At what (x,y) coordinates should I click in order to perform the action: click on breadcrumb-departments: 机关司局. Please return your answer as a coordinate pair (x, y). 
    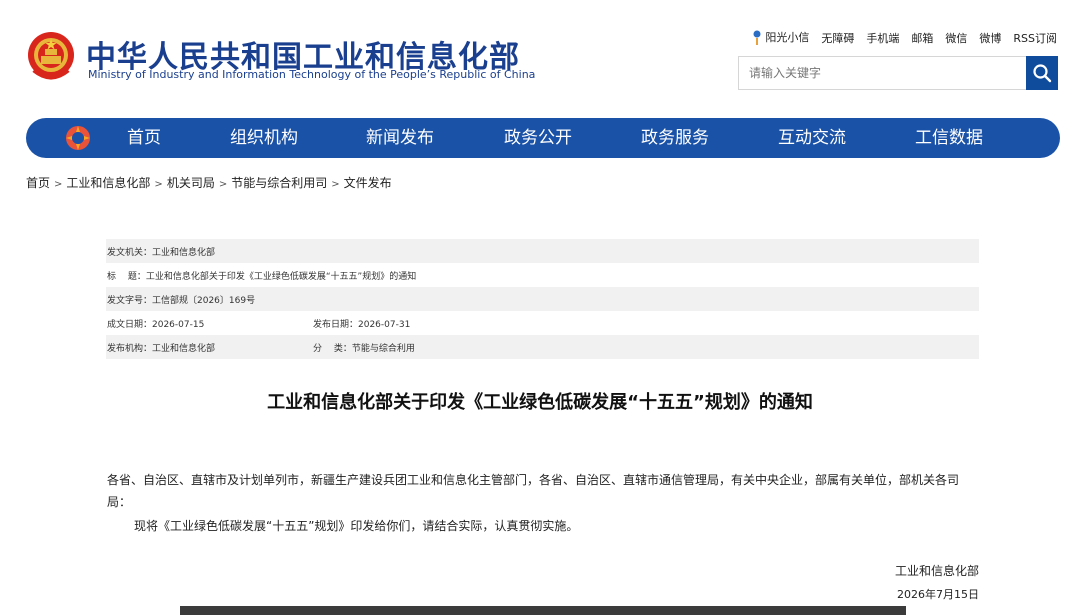
    Looking at the image, I should click on (191, 183).